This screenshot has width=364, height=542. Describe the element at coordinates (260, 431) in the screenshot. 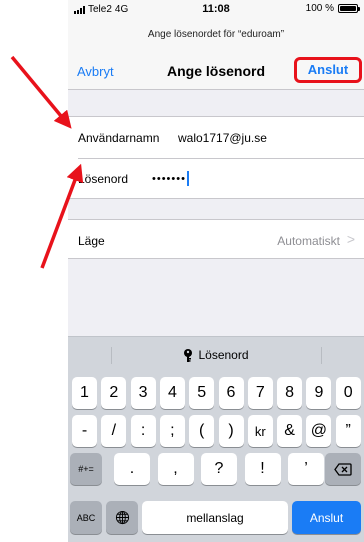

I see `symbol-key: kr` at that location.